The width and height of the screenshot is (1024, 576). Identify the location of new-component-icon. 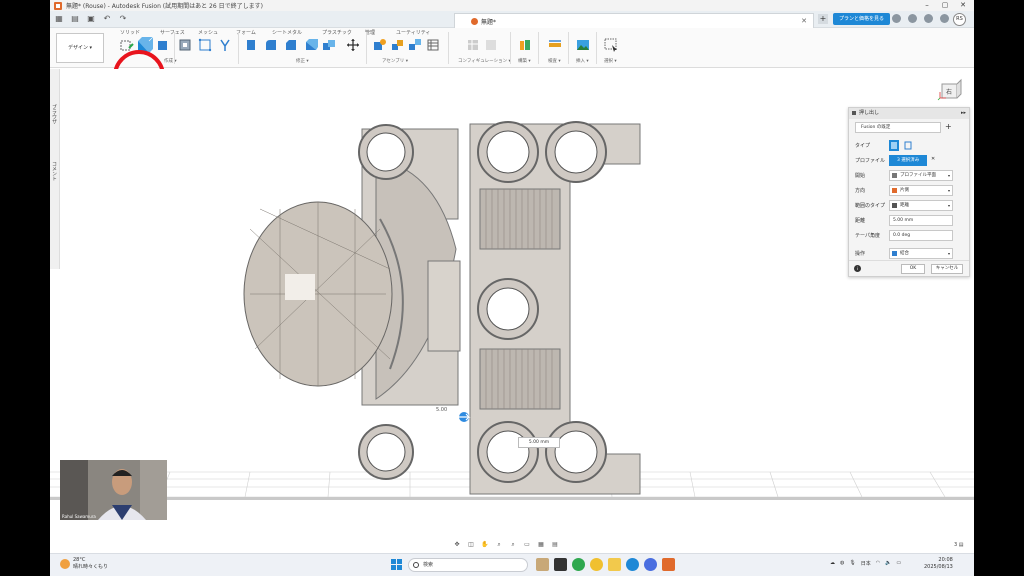
(379, 45).